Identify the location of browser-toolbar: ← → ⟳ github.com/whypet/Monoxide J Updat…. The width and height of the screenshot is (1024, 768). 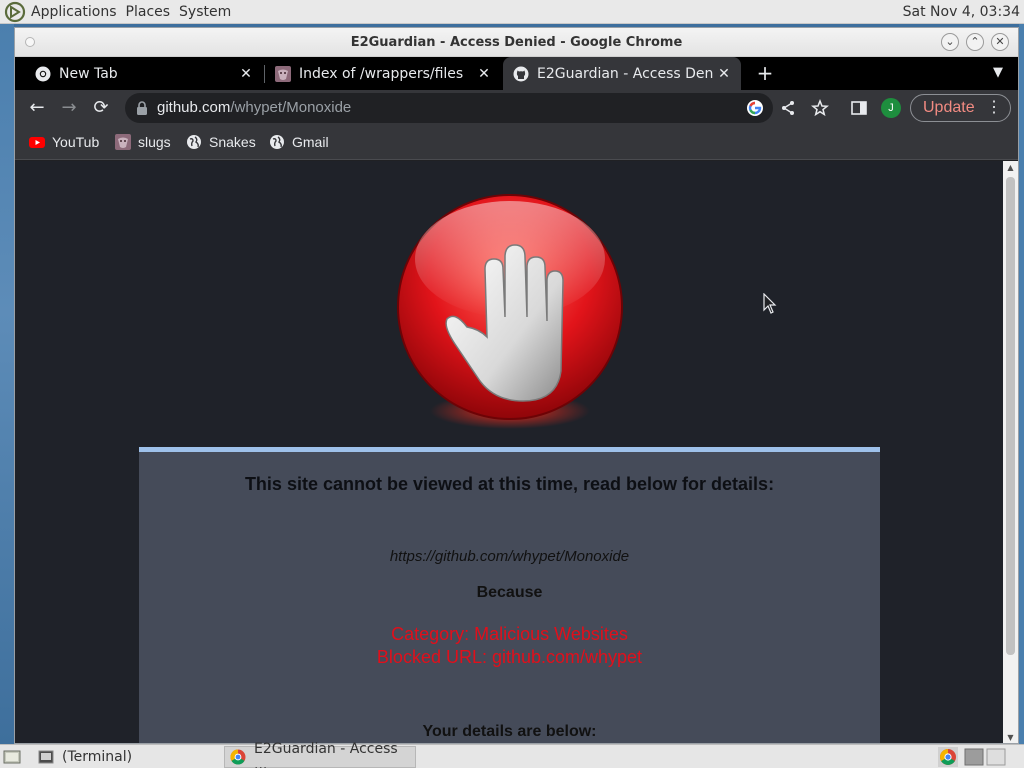
(516, 108).